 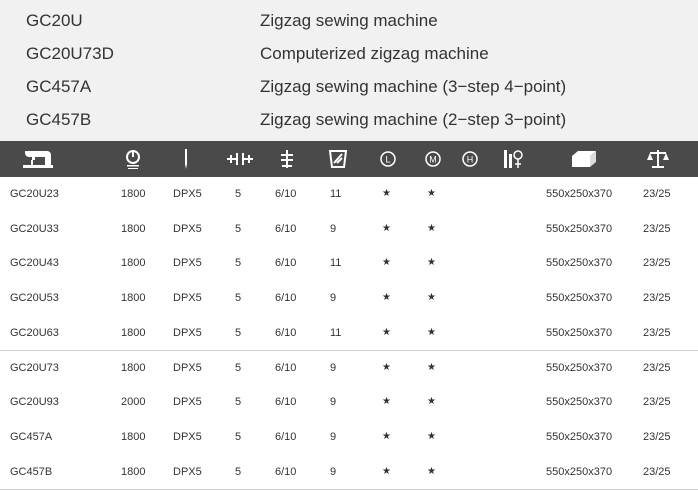 What do you see at coordinates (34, 298) in the screenshot?
I see `cell-model: GC20U53` at bounding box center [34, 298].